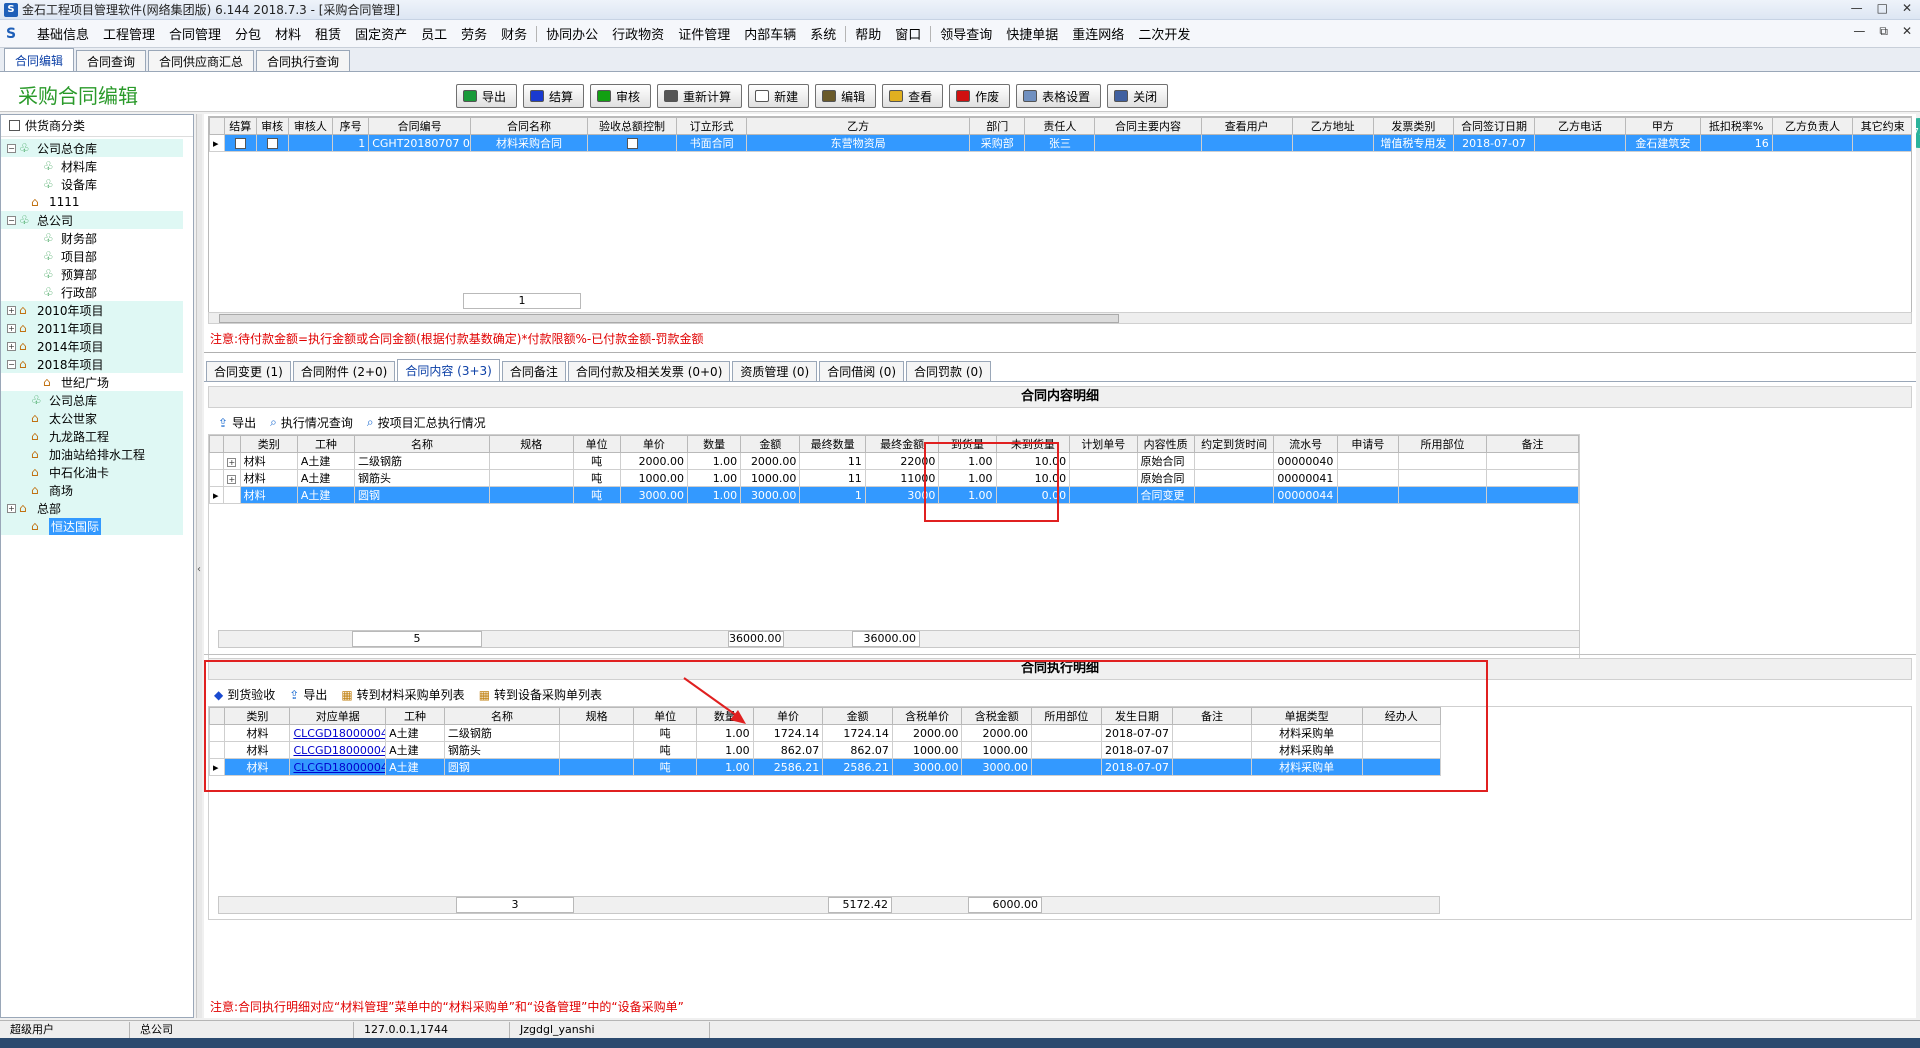 This screenshot has height=1048, width=1920. What do you see at coordinates (1413, 126) in the screenshot?
I see `column-header: 发票类别` at bounding box center [1413, 126].